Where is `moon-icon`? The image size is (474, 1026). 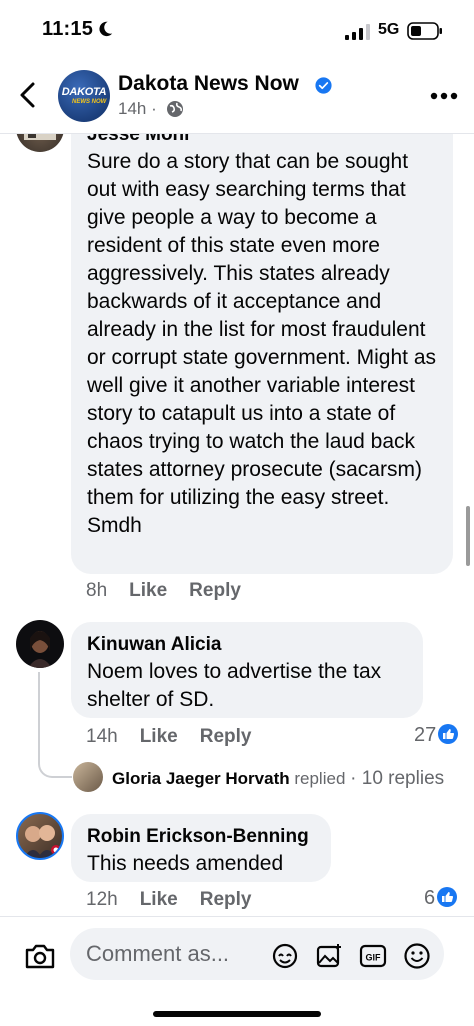 moon-icon is located at coordinates (106, 29).